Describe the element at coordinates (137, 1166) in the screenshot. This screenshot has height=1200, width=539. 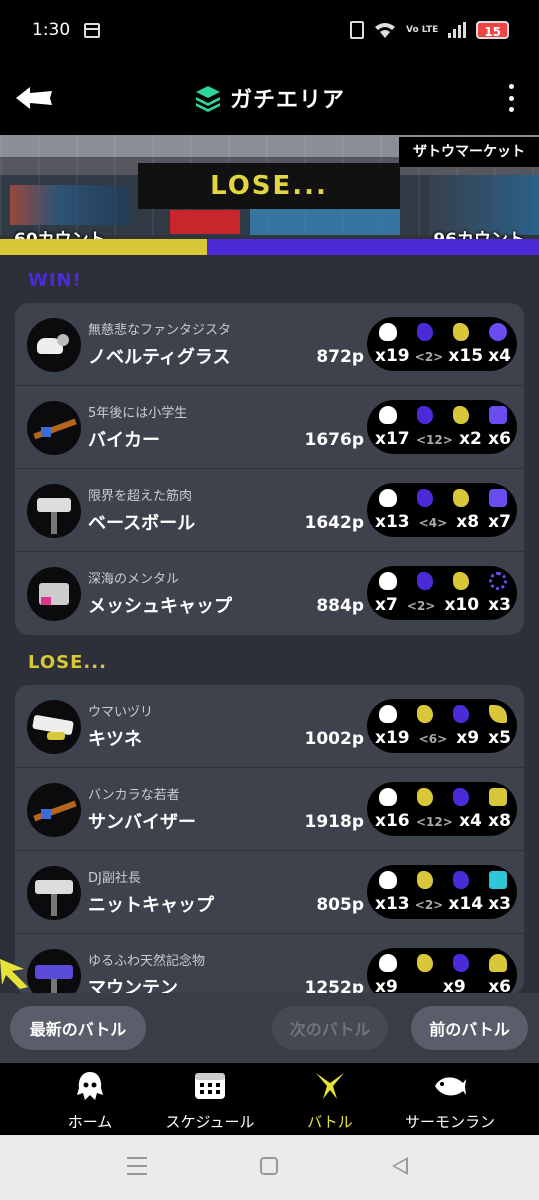
I see `recents-icon` at that location.